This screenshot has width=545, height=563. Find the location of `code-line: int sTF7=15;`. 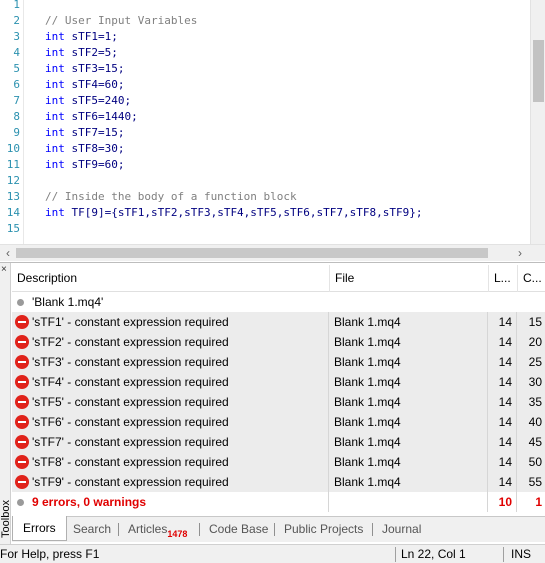

code-line: int sTF7=15; is located at coordinates (84, 133).